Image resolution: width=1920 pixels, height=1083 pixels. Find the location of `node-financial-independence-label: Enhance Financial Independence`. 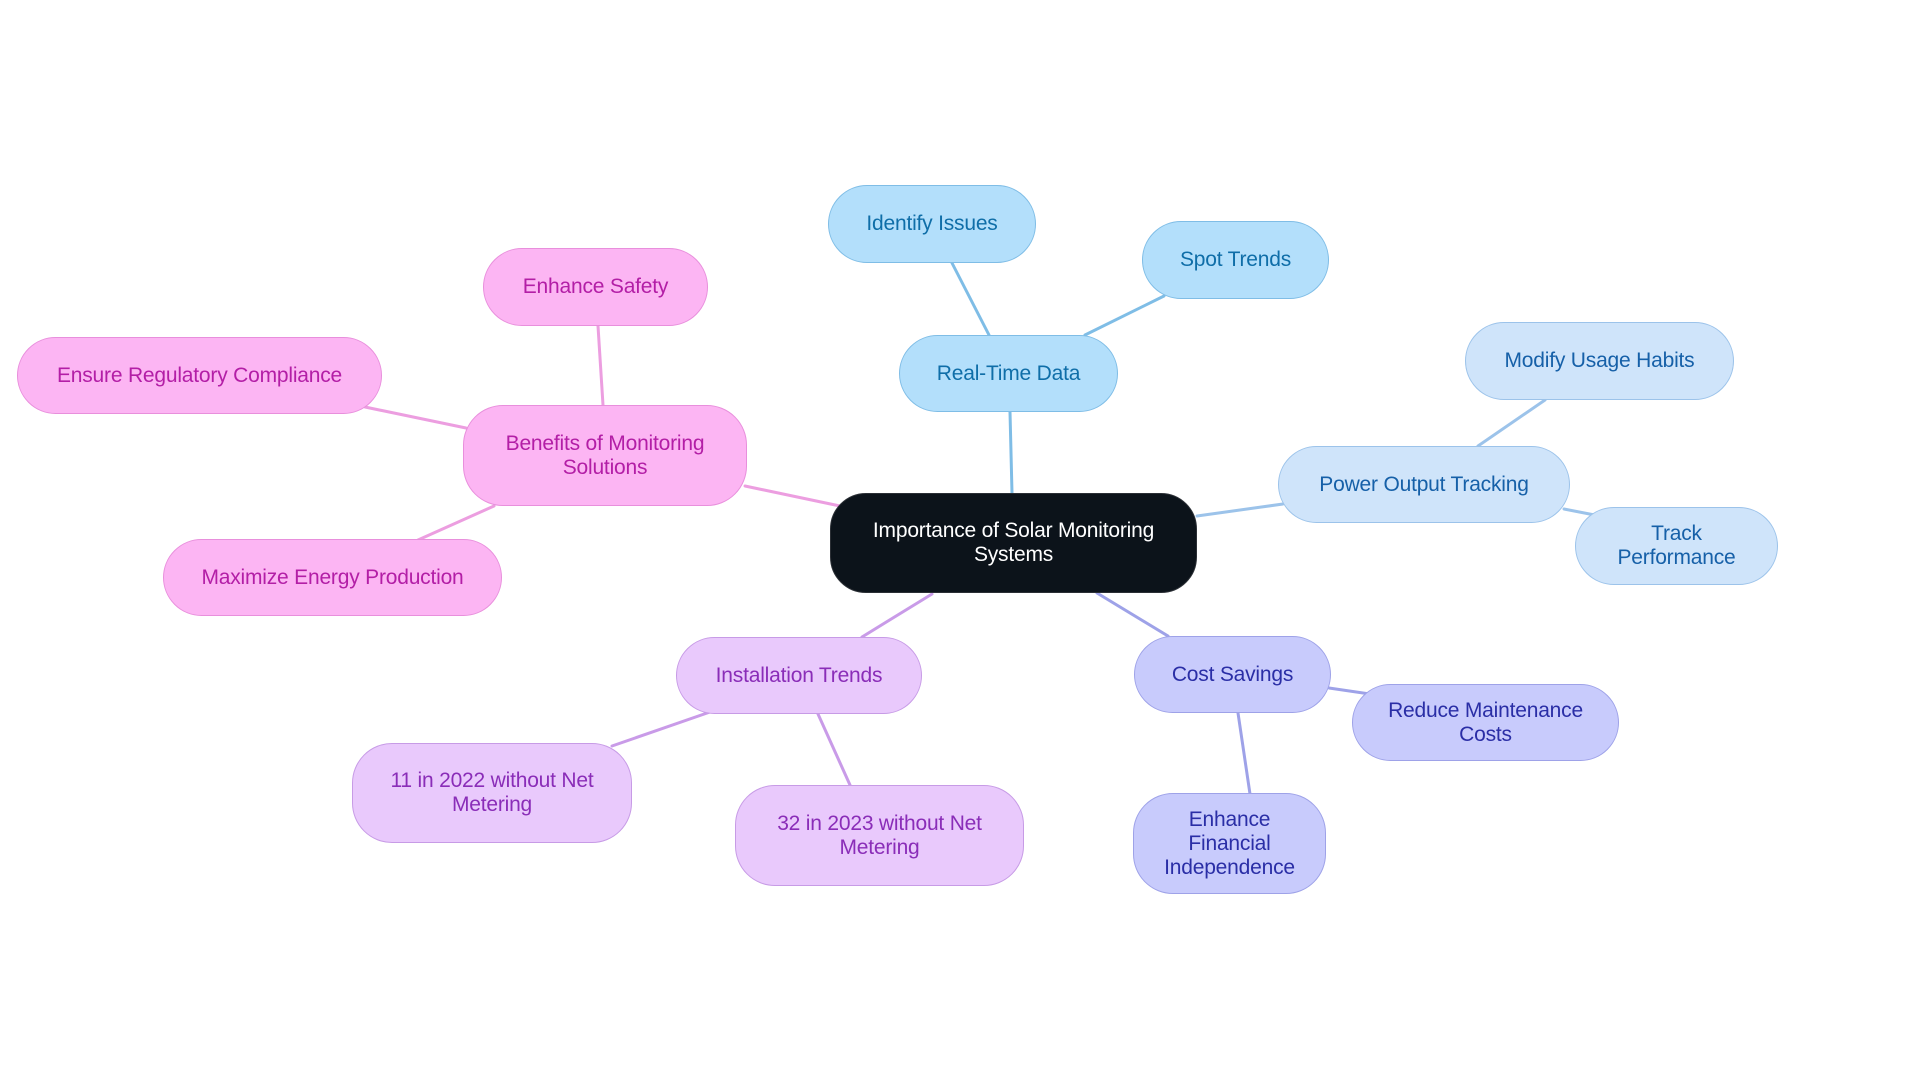

node-financial-independence-label: Enhance Financial Independence is located at coordinates (1229, 843).